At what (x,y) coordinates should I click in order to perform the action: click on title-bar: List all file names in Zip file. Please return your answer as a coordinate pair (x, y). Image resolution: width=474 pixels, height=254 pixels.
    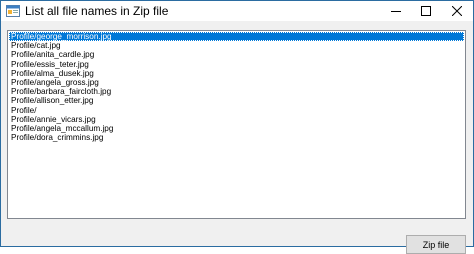
    Looking at the image, I should click on (237, 11).